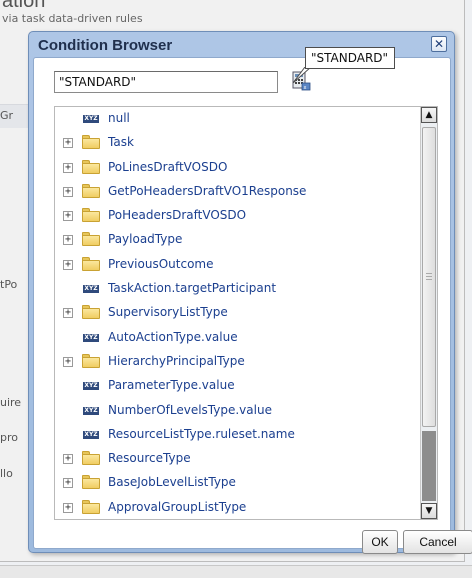 Image resolution: width=472 pixels, height=578 pixels. What do you see at coordinates (145, 239) in the screenshot?
I see `tree-item-label: PayloadType` at bounding box center [145, 239].